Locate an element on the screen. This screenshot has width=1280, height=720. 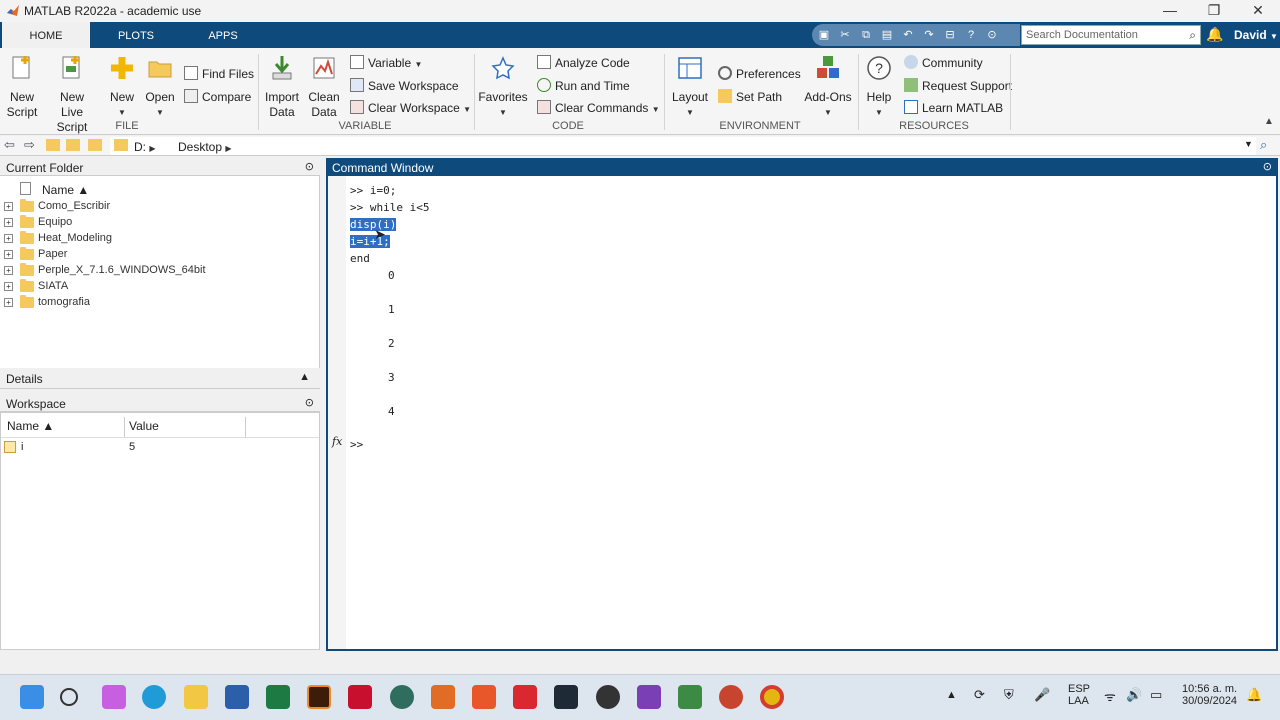
preferences-button: Preferences is located at coordinates (759, 73).